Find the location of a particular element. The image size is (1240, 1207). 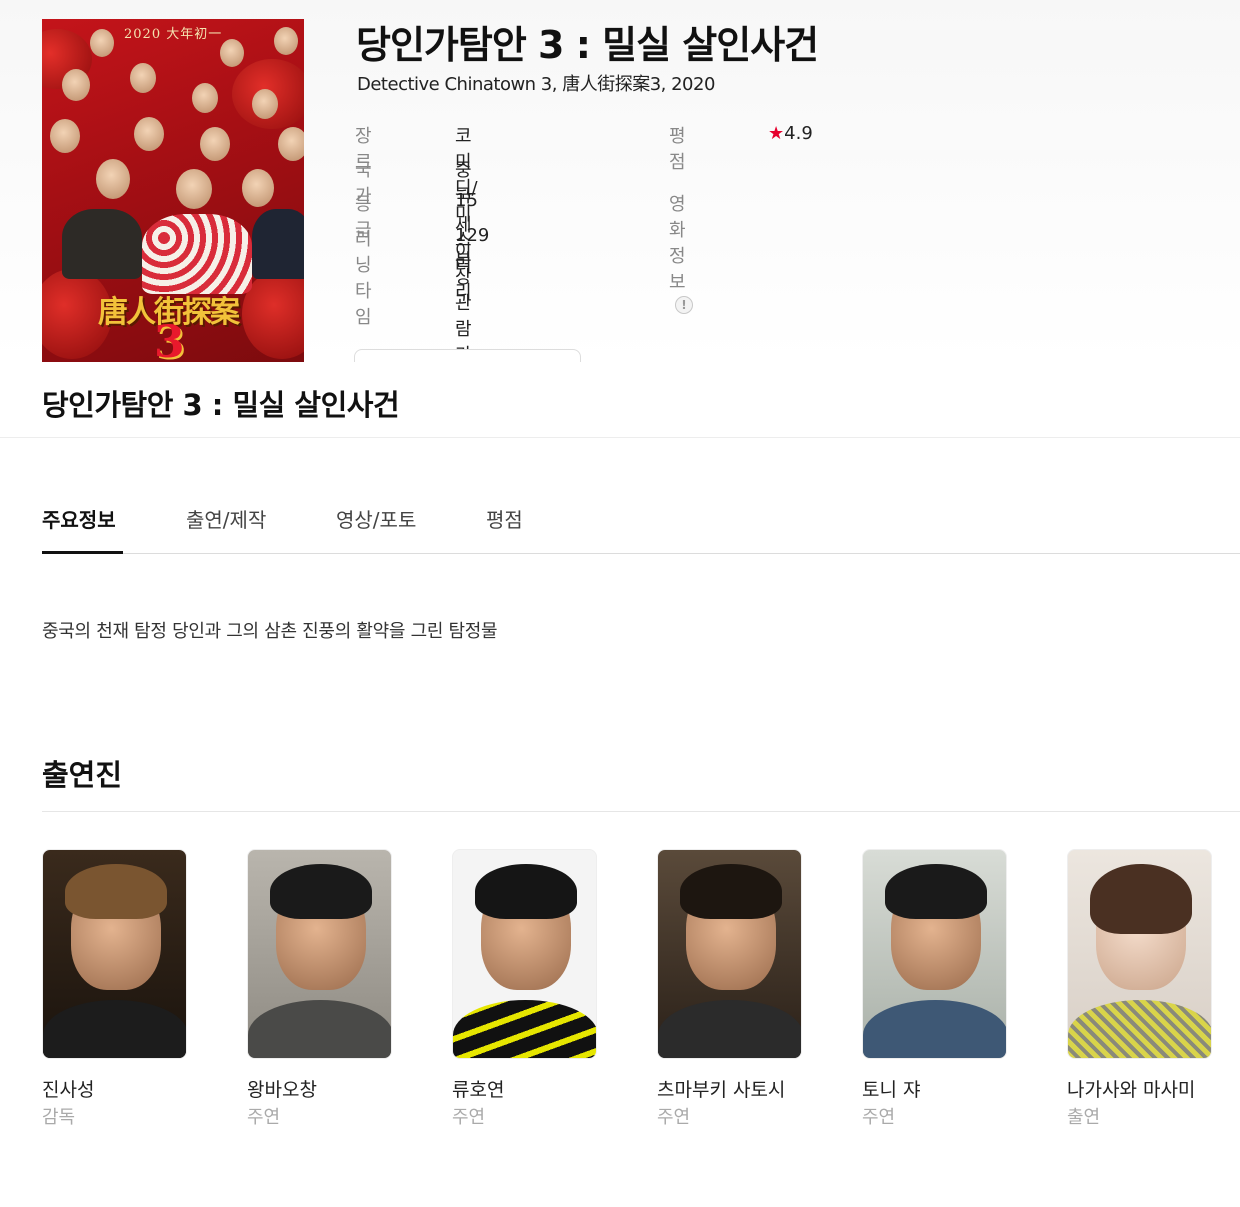

cast-card: 츠마부키 사토시 주연 is located at coordinates (729, 988).